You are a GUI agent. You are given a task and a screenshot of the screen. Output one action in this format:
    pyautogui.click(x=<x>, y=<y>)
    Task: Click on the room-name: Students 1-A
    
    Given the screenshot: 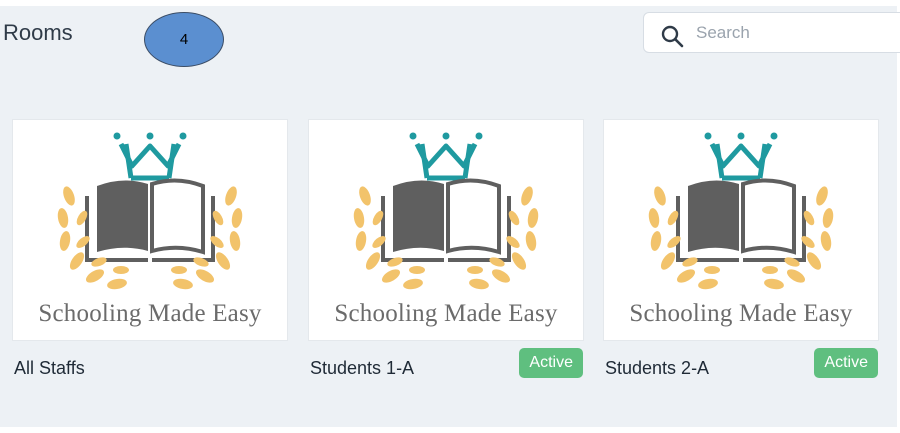 What is the action you would take?
    pyautogui.click(x=362, y=368)
    